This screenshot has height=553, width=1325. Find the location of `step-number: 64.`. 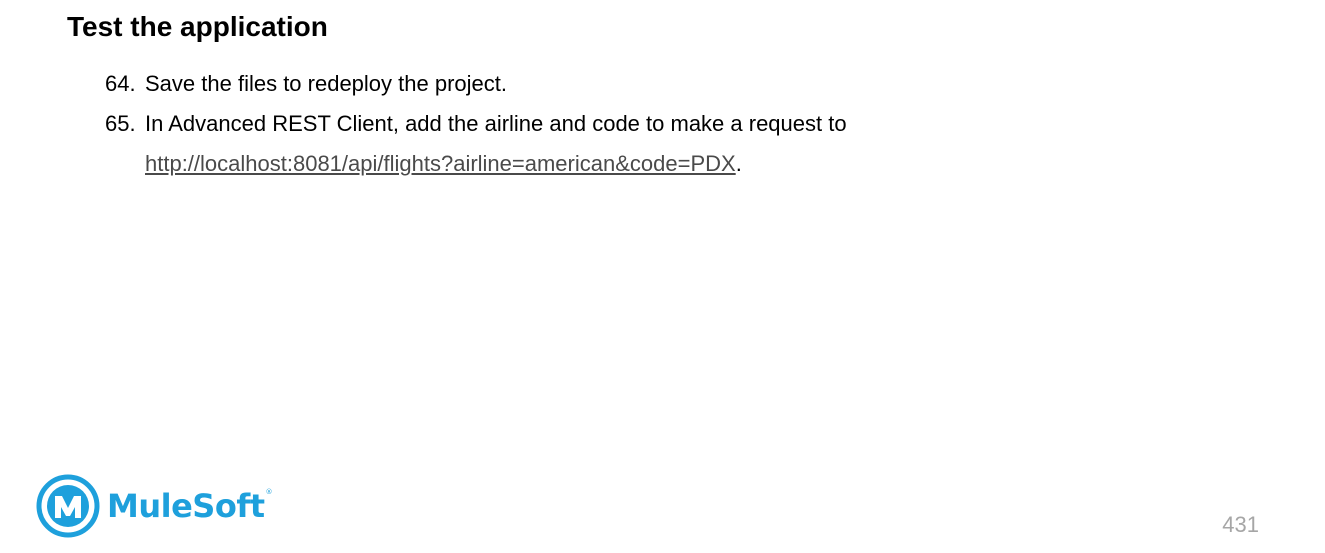

step-number: 64. is located at coordinates (120, 83).